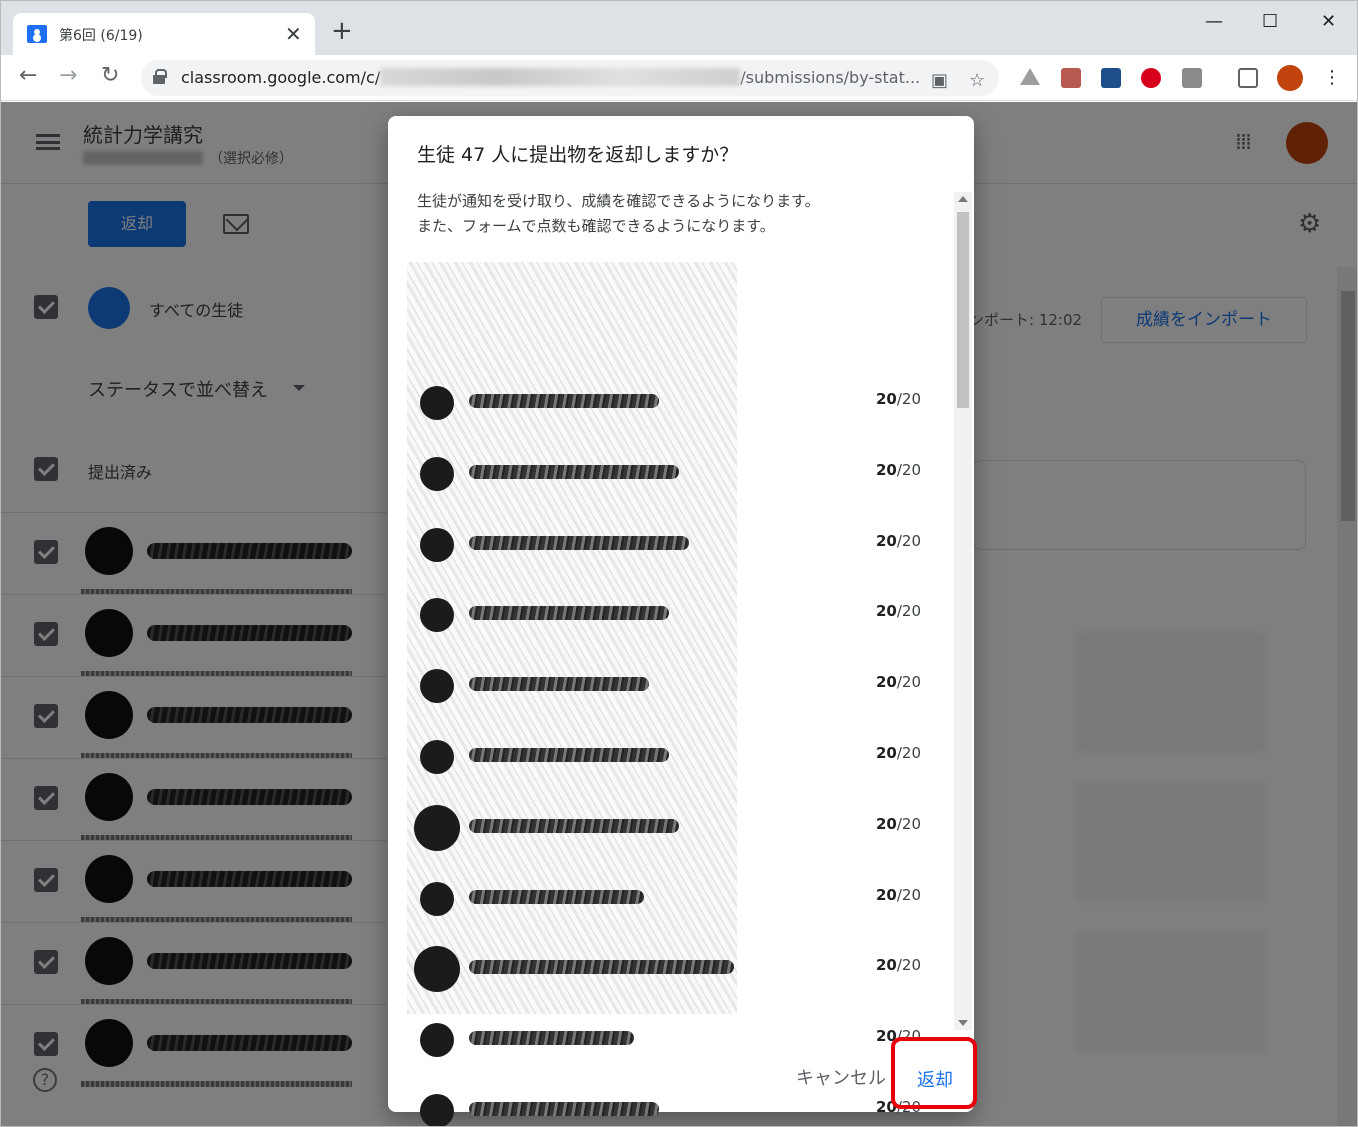 The height and width of the screenshot is (1127, 1358). I want to click on highlight-box, so click(934, 1073).